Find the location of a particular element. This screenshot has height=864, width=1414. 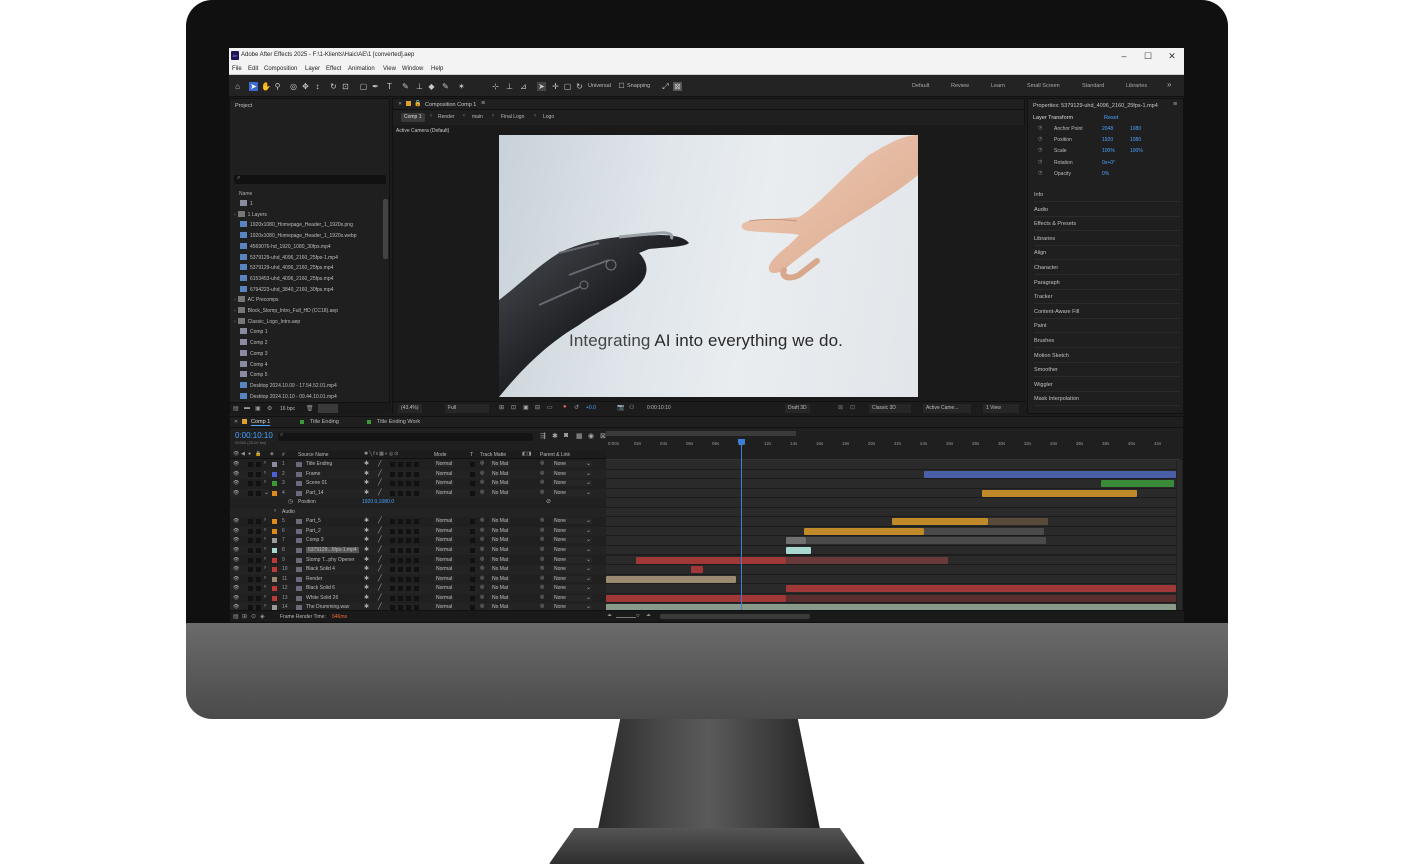

eraser-tool-icon: ◆ is located at coordinates (431, 86).